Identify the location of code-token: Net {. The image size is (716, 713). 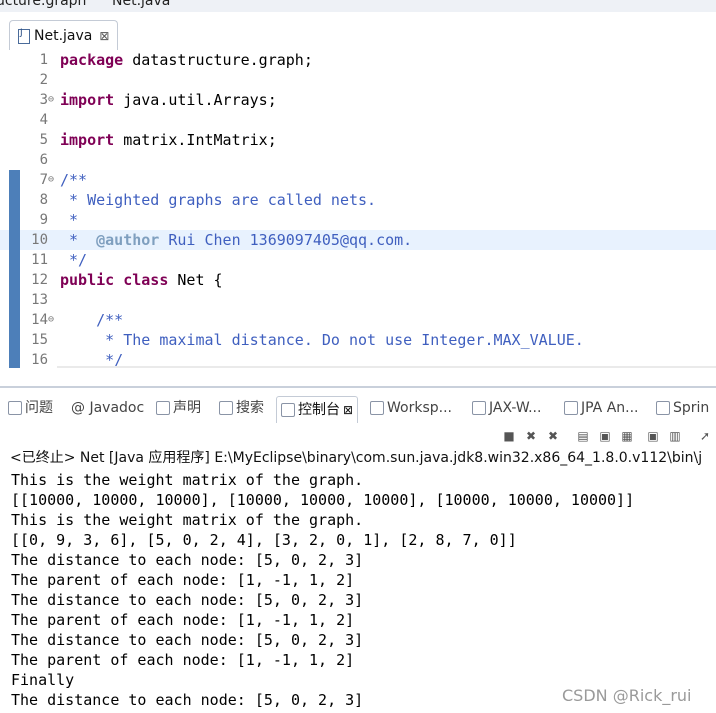
(200, 280).